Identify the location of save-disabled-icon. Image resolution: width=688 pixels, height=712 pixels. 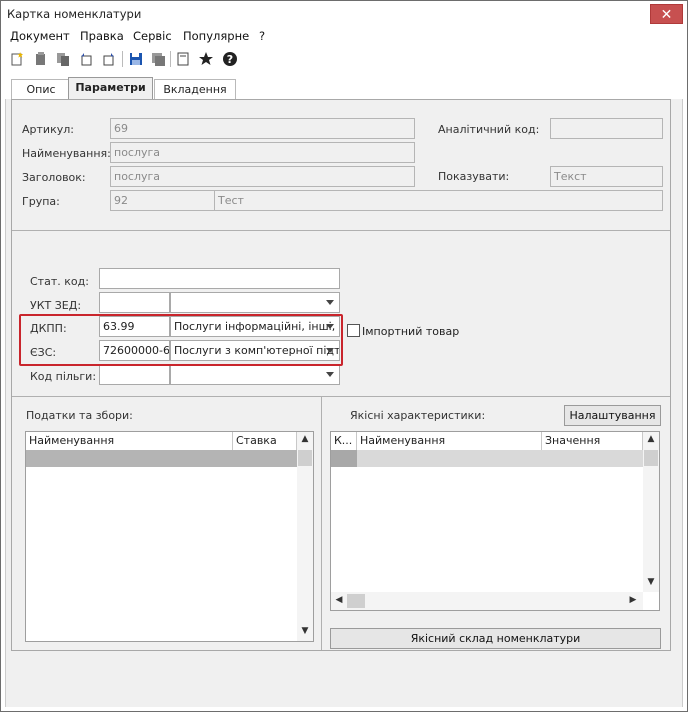
(158, 59).